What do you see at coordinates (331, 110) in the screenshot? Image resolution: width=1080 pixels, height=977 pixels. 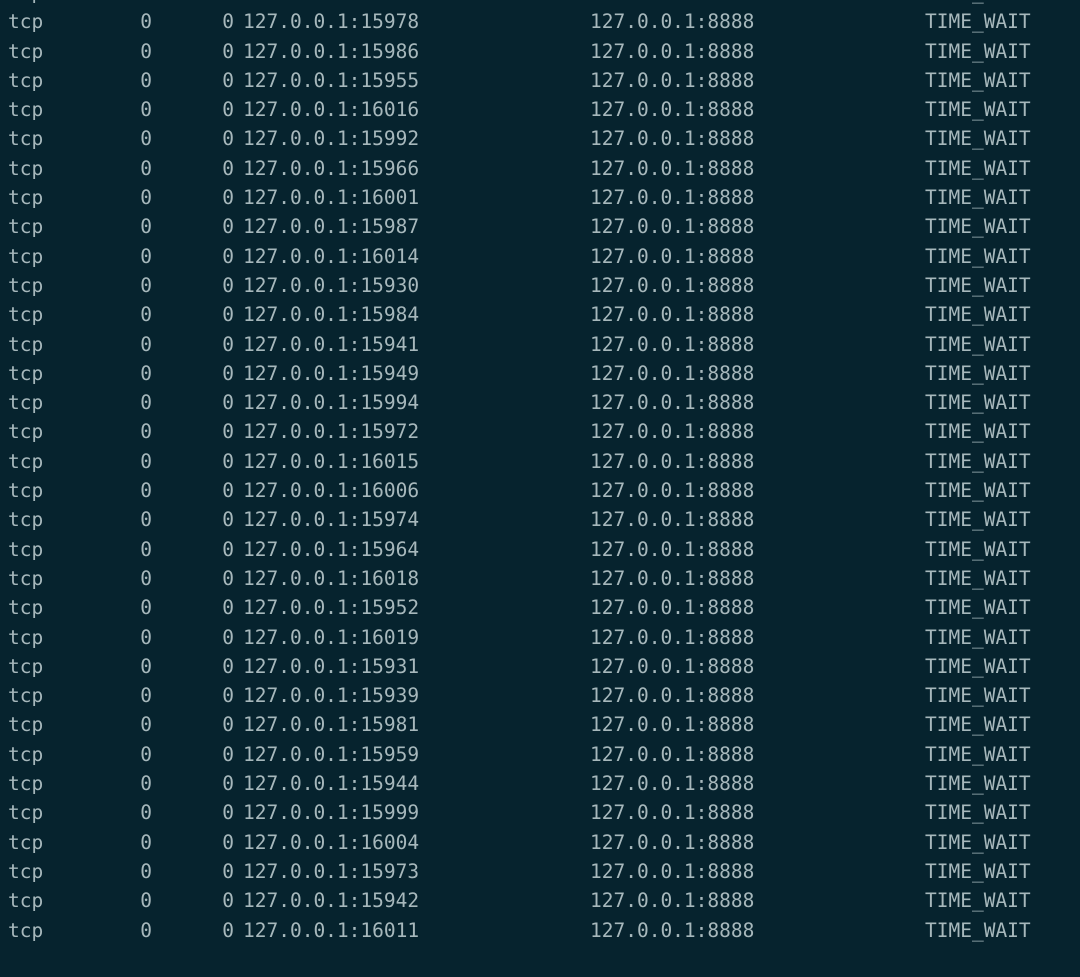 I see `local-address-cell: 127.0.0.1:16016` at bounding box center [331, 110].